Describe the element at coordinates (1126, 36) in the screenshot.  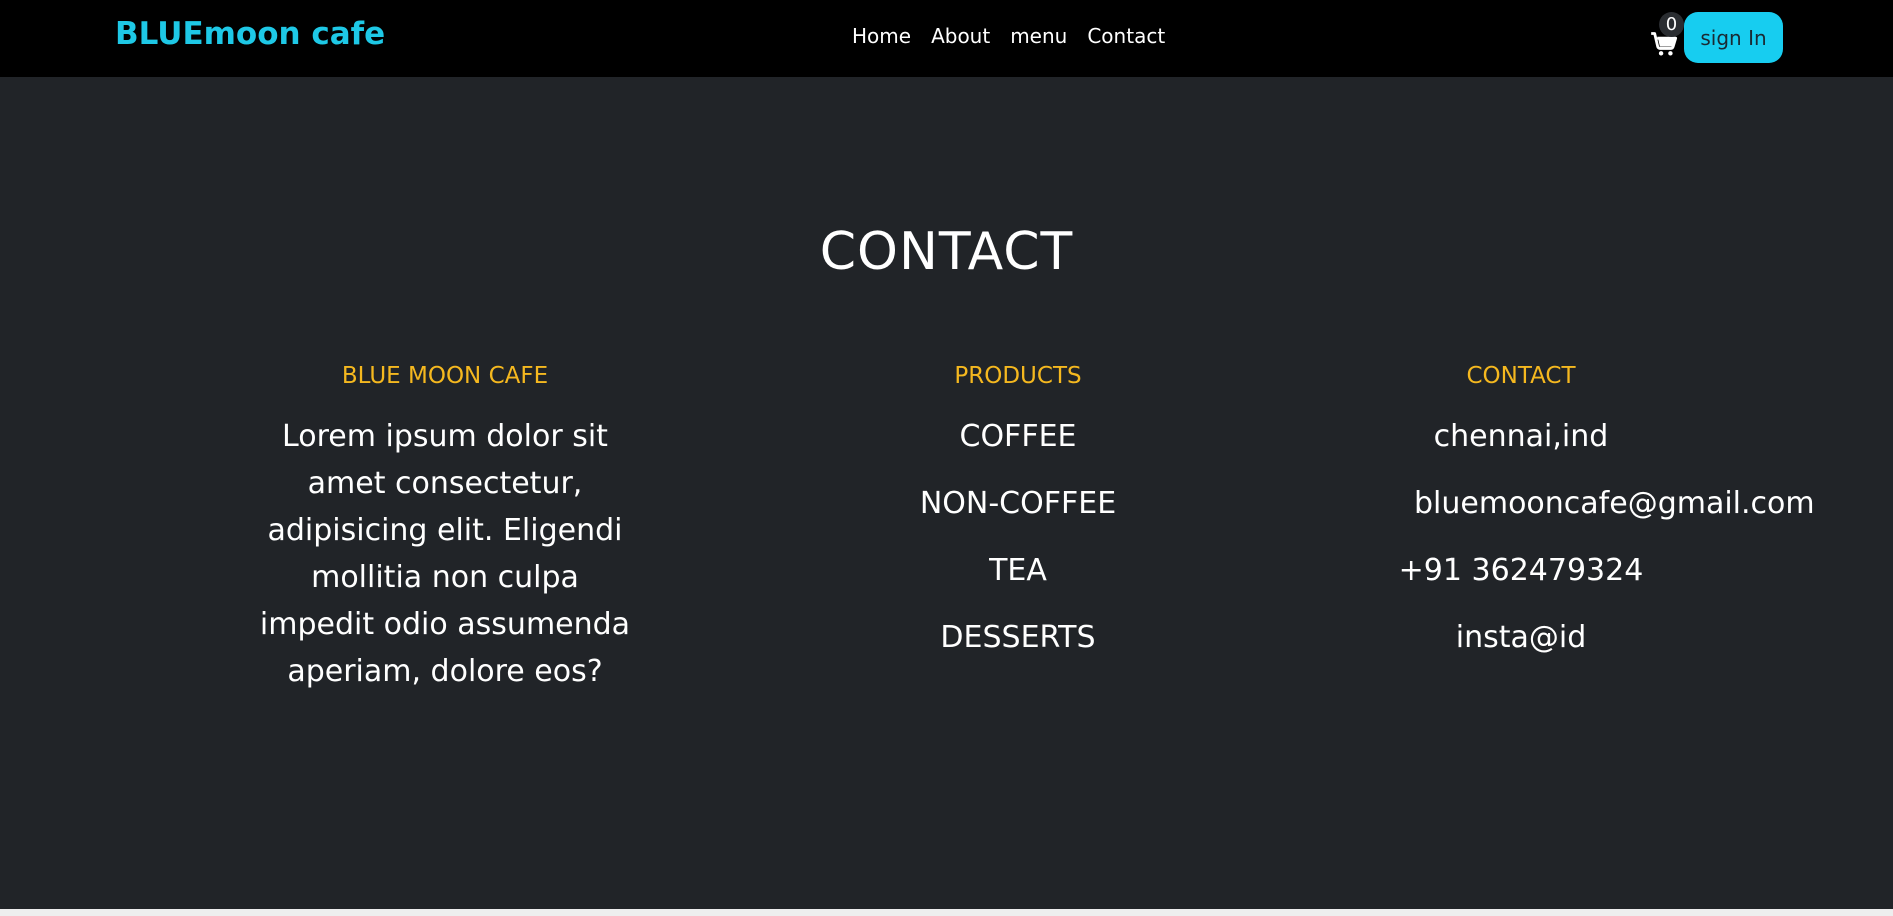
I see `nav-contact: Contact` at that location.